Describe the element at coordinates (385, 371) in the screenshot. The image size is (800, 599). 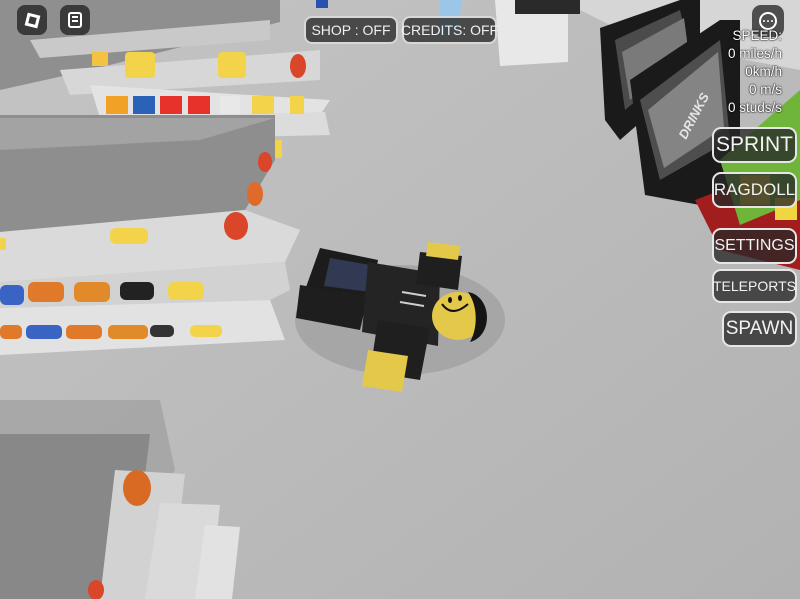
I see `character-hand` at that location.